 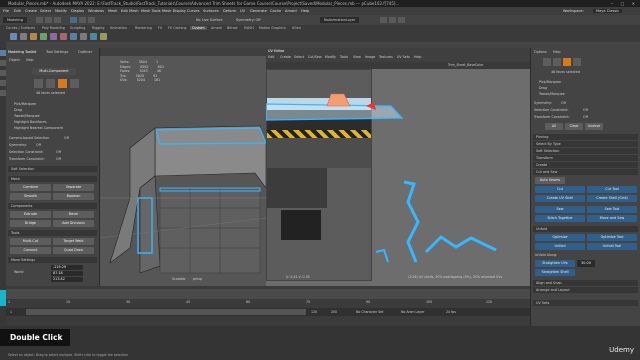 I want to click on coord-y-field: 87.18, so click(x=67, y=273).